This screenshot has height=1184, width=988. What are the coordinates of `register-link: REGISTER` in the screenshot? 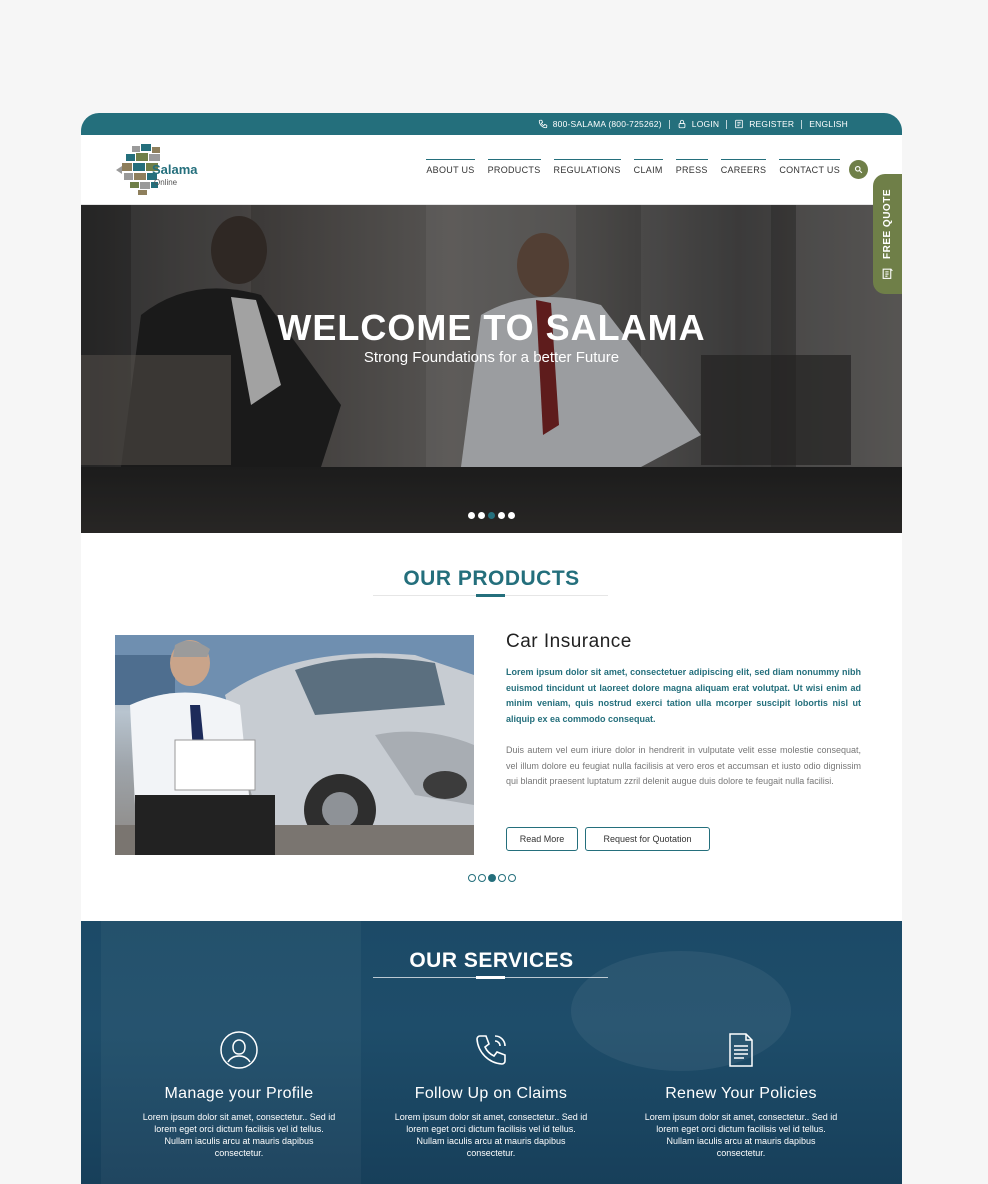 It's located at (764, 124).